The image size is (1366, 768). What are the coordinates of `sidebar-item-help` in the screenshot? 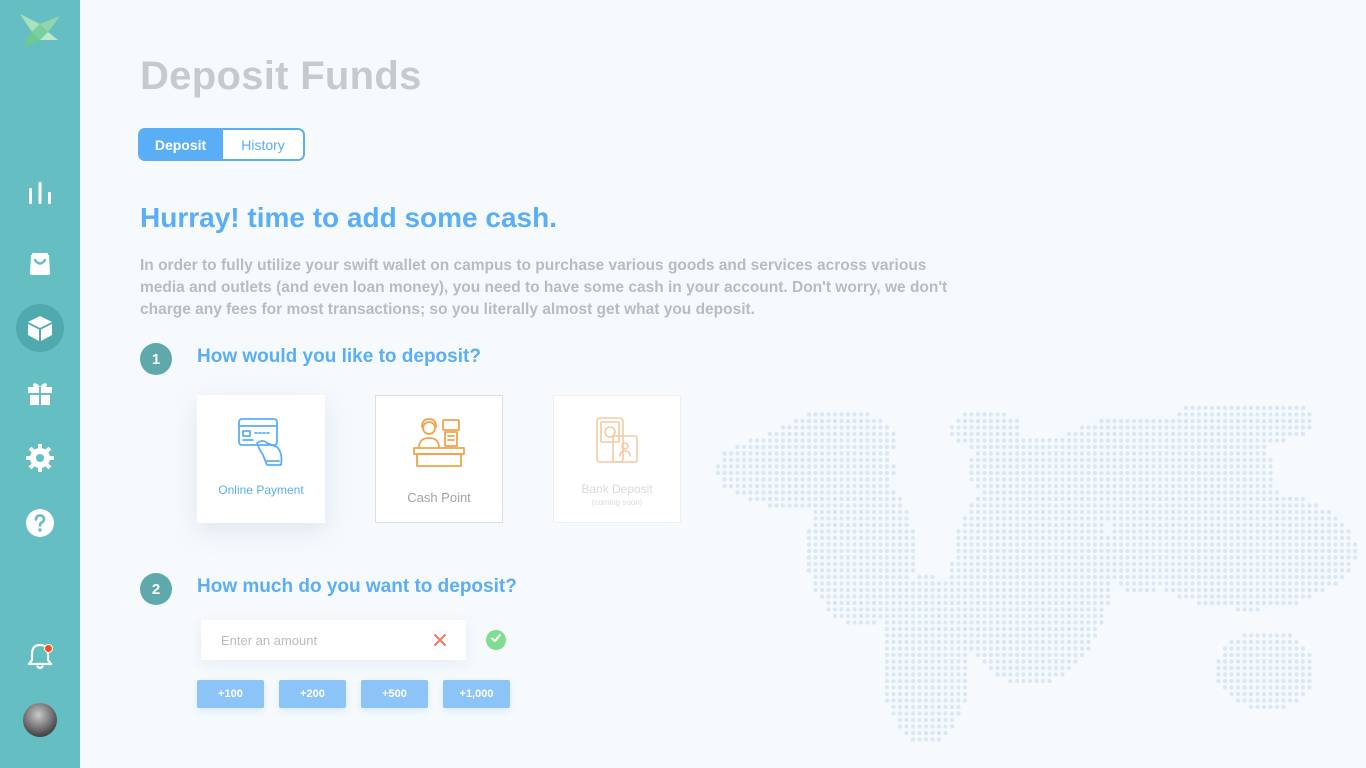 It's located at (40, 523).